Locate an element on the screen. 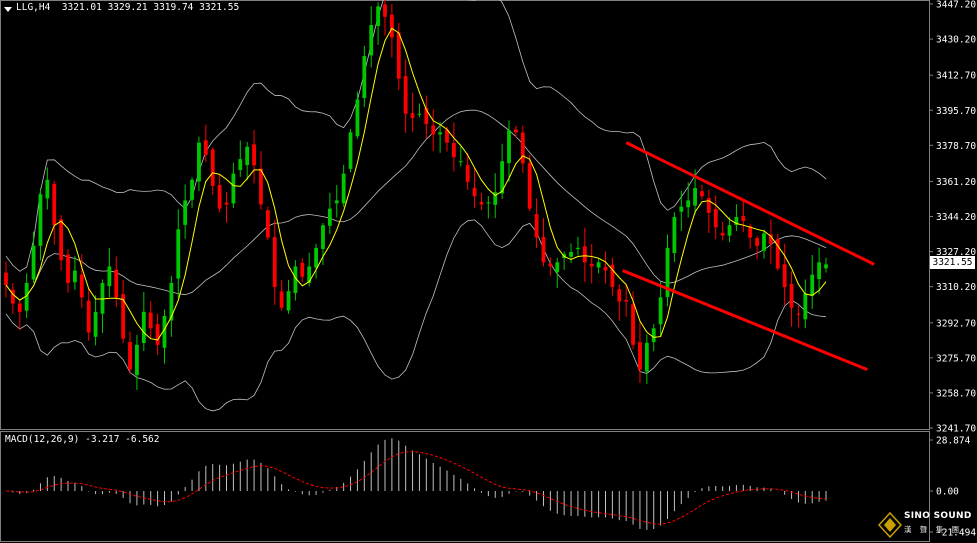 The width and height of the screenshot is (977, 543). price-tick-label: 3395.70 is located at coordinates (956, 111).